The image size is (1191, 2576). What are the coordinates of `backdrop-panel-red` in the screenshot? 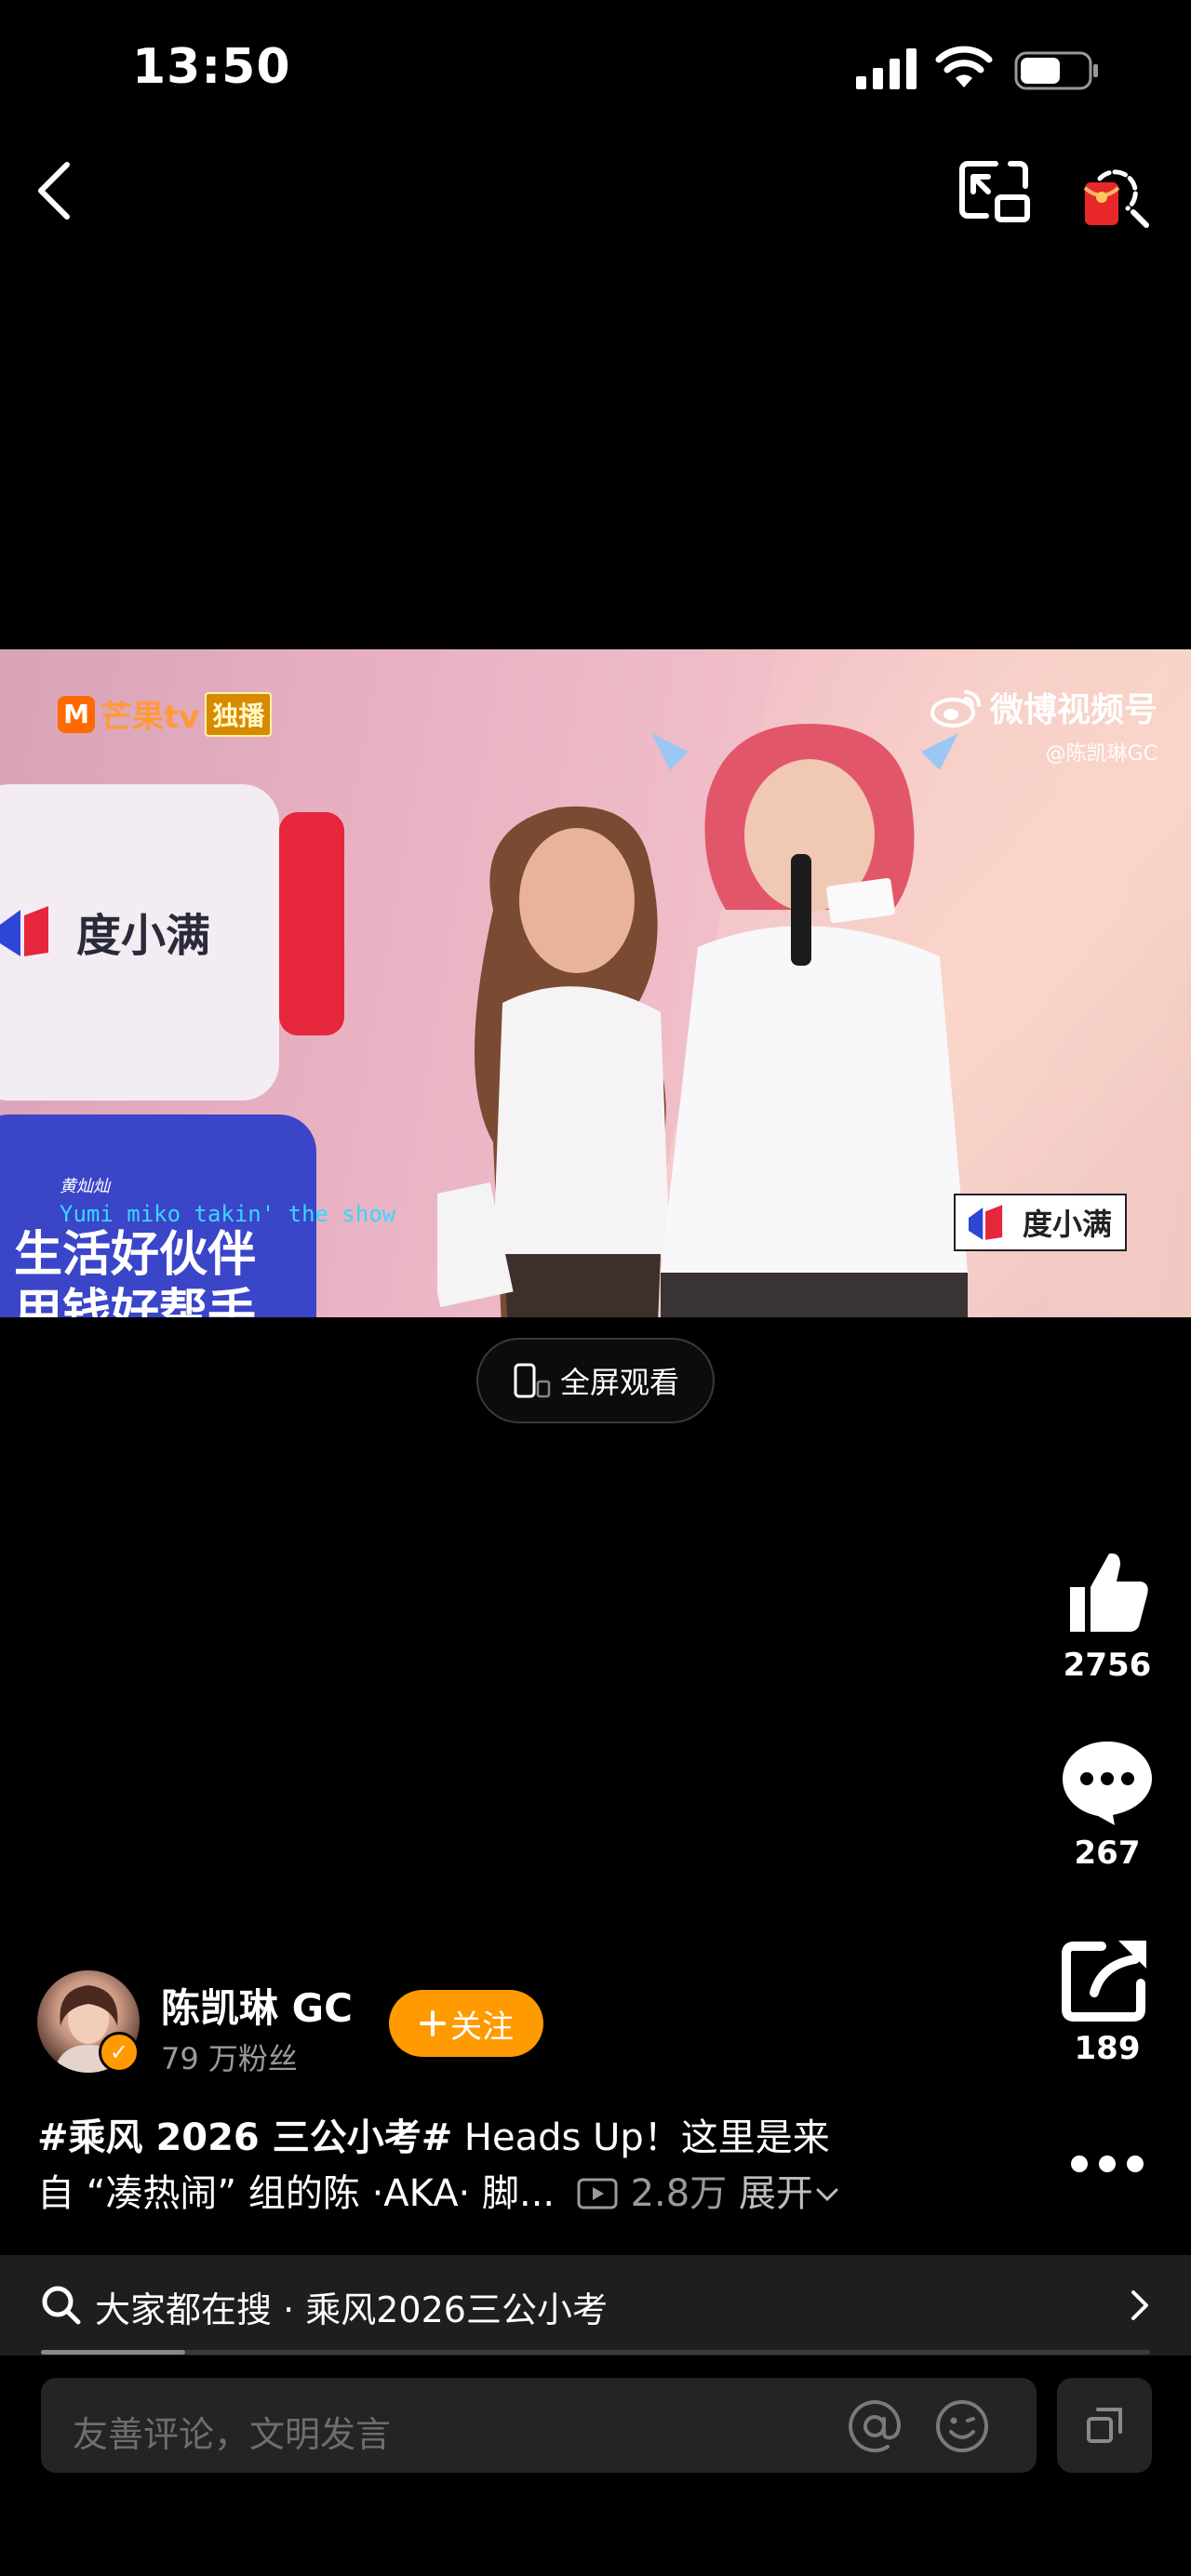 It's located at (311, 923).